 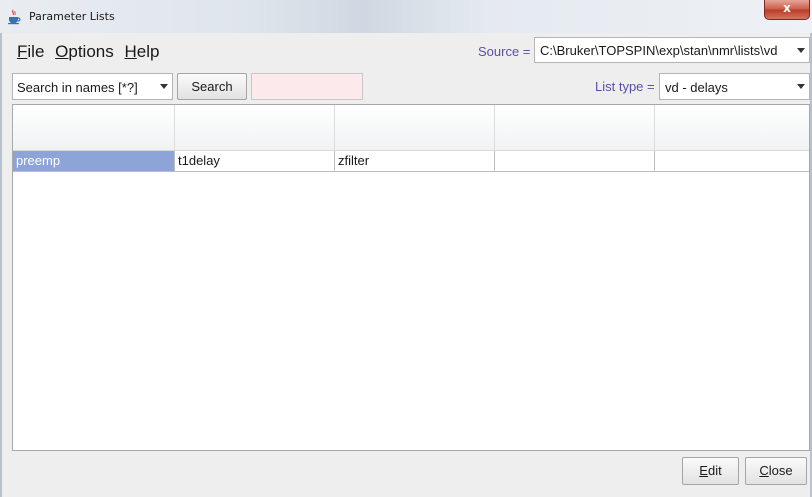 I want to click on search-mode-dropdown: Search in names [*?], so click(x=92, y=86).